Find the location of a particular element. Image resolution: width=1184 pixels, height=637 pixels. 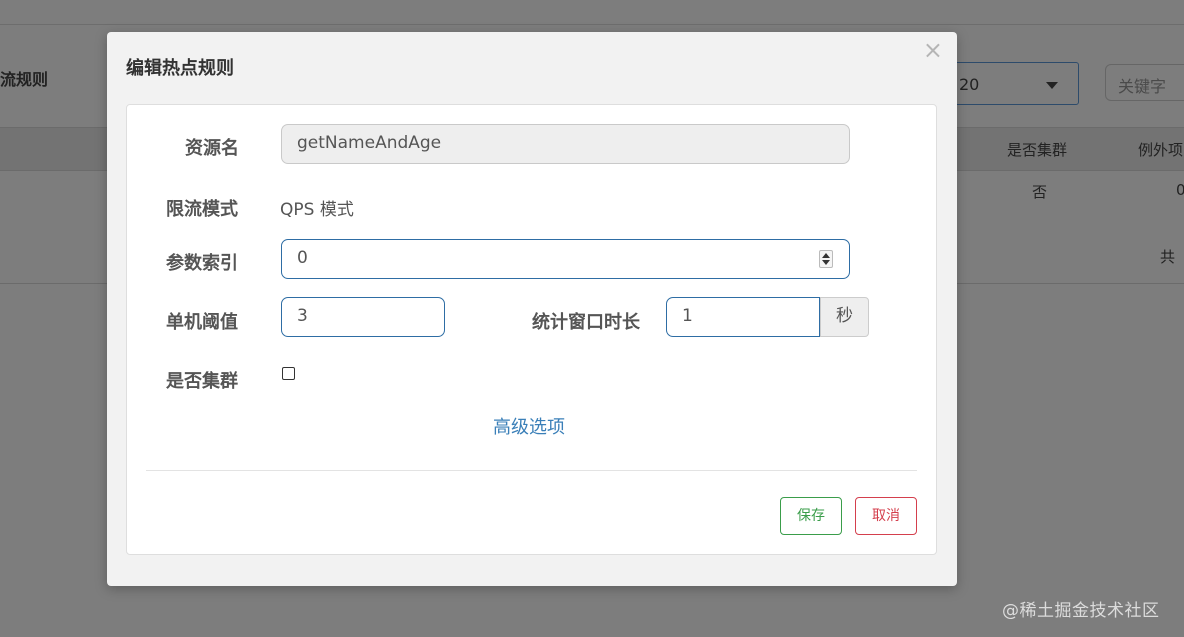

window-duration-value: 1 is located at coordinates (687, 316).